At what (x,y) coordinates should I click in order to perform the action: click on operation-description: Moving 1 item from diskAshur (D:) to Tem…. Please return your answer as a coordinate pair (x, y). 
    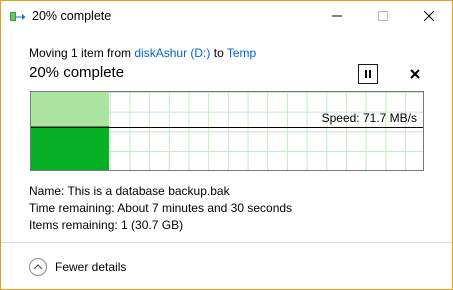
    Looking at the image, I should click on (142, 53).